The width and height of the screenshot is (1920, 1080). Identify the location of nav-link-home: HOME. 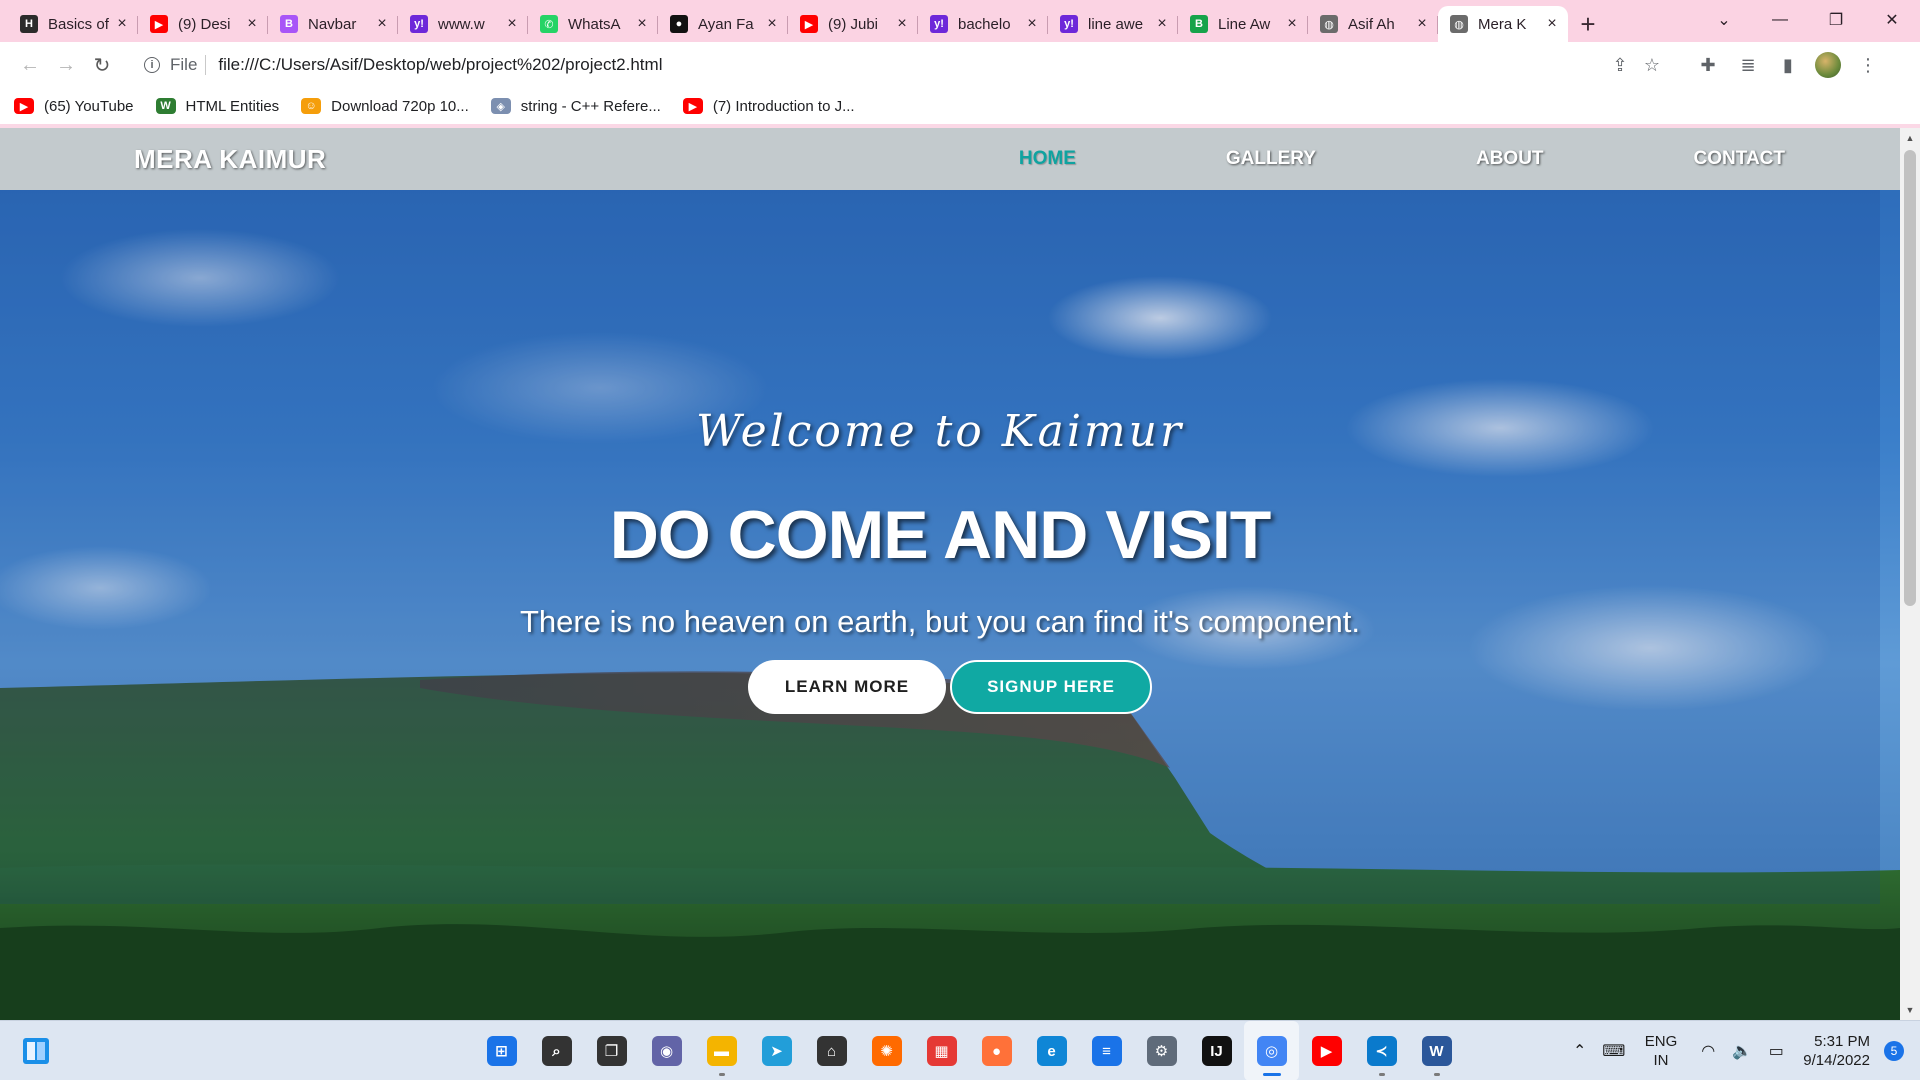
(1047, 159).